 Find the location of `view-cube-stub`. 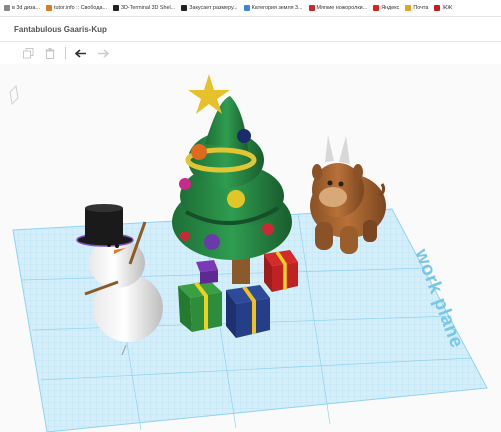

view-cube-stub is located at coordinates (14, 95).